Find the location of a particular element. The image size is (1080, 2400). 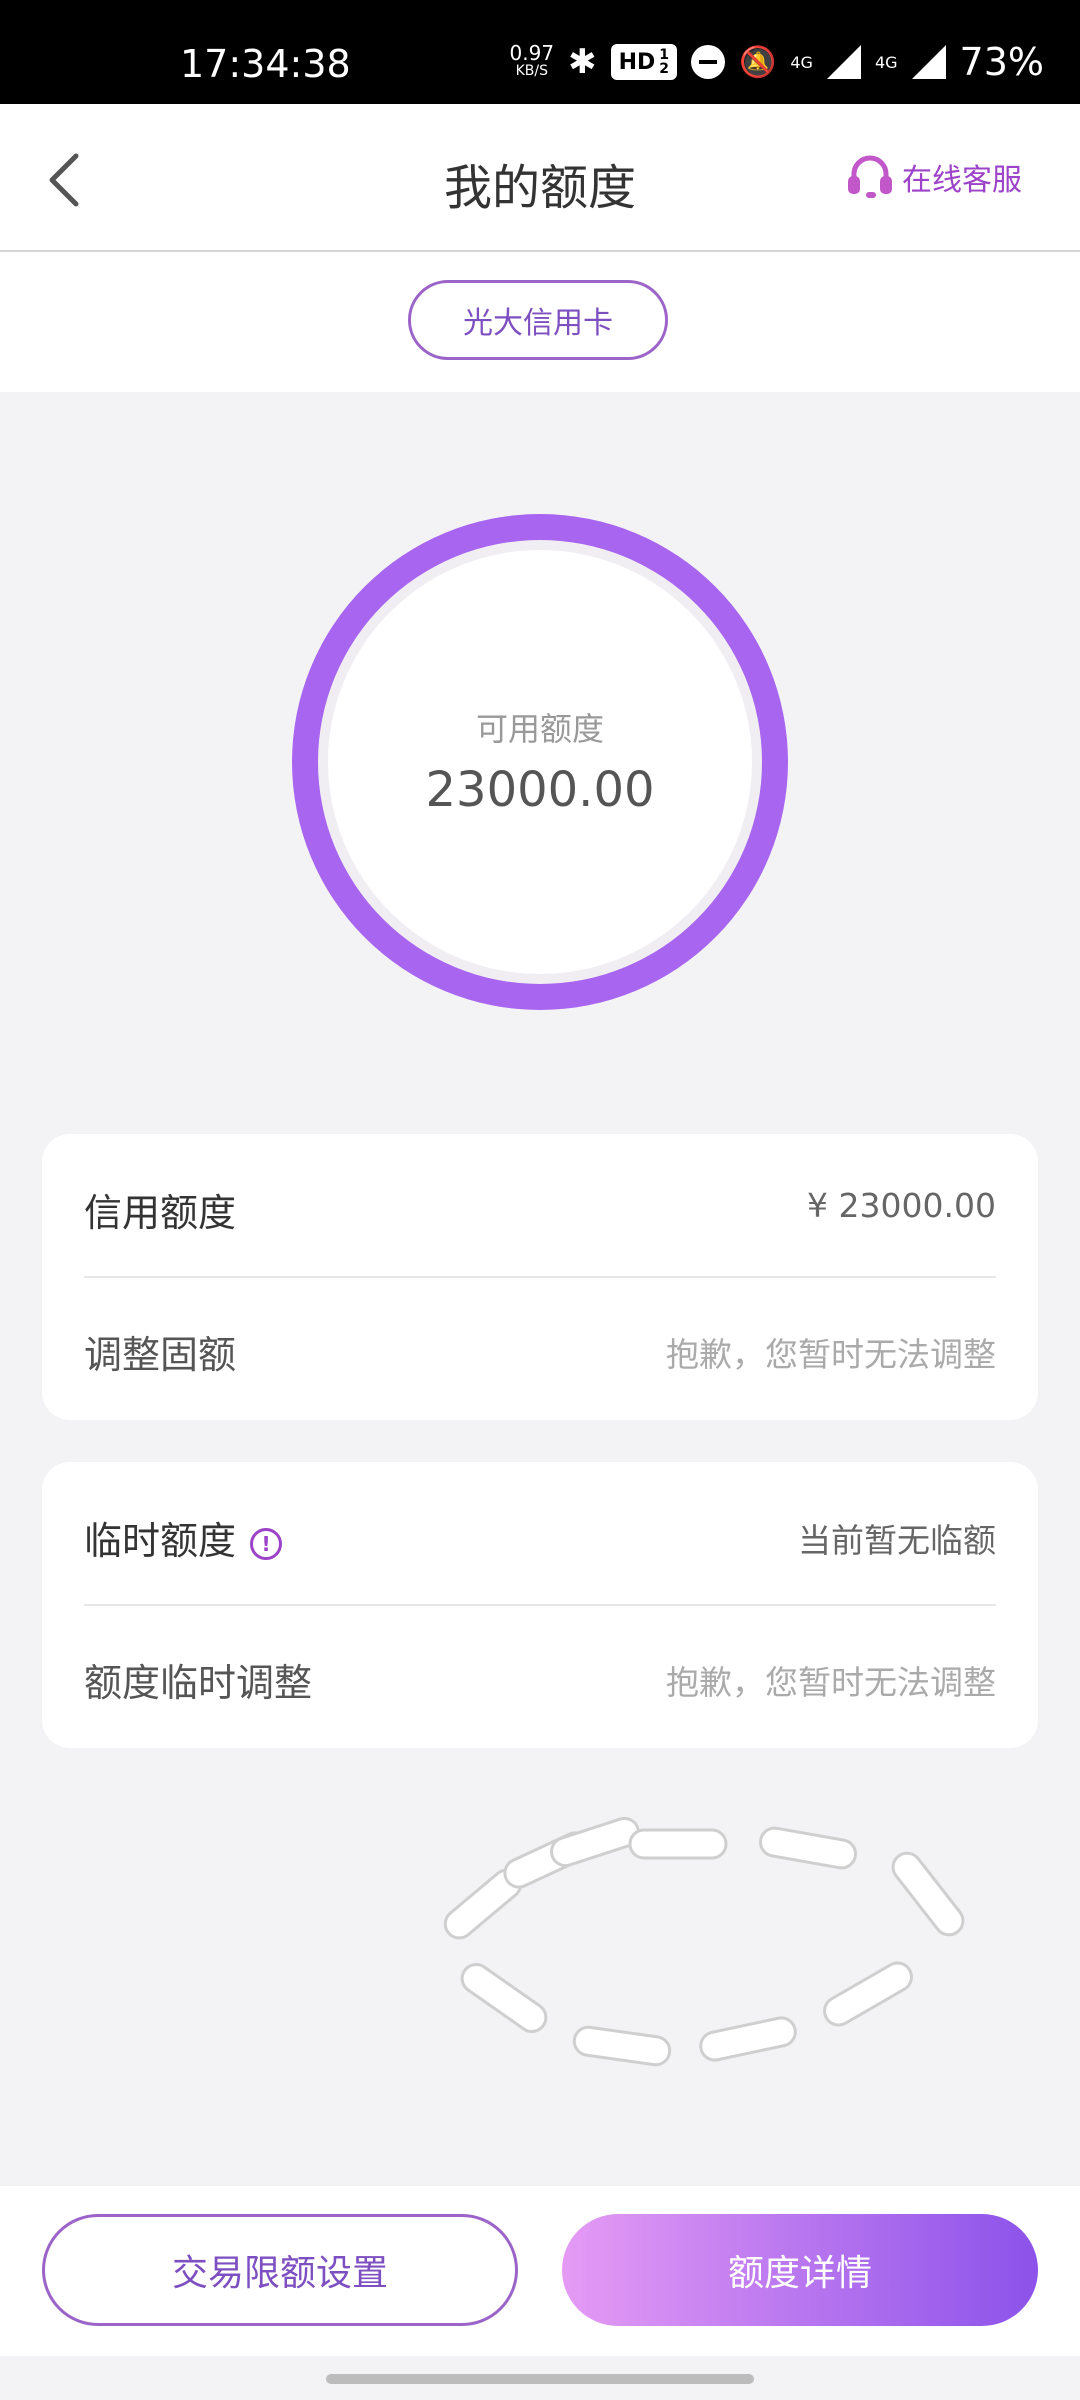

bluetooth-icon: ✱ is located at coordinates (582, 62).